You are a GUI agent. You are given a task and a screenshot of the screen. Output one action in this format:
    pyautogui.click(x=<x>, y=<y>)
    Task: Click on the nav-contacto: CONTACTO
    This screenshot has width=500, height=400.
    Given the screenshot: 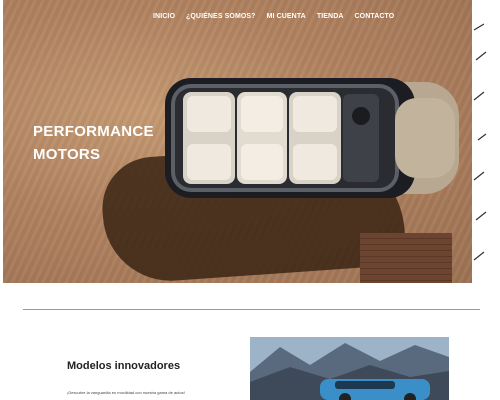 What is the action you would take?
    pyautogui.click(x=375, y=16)
    